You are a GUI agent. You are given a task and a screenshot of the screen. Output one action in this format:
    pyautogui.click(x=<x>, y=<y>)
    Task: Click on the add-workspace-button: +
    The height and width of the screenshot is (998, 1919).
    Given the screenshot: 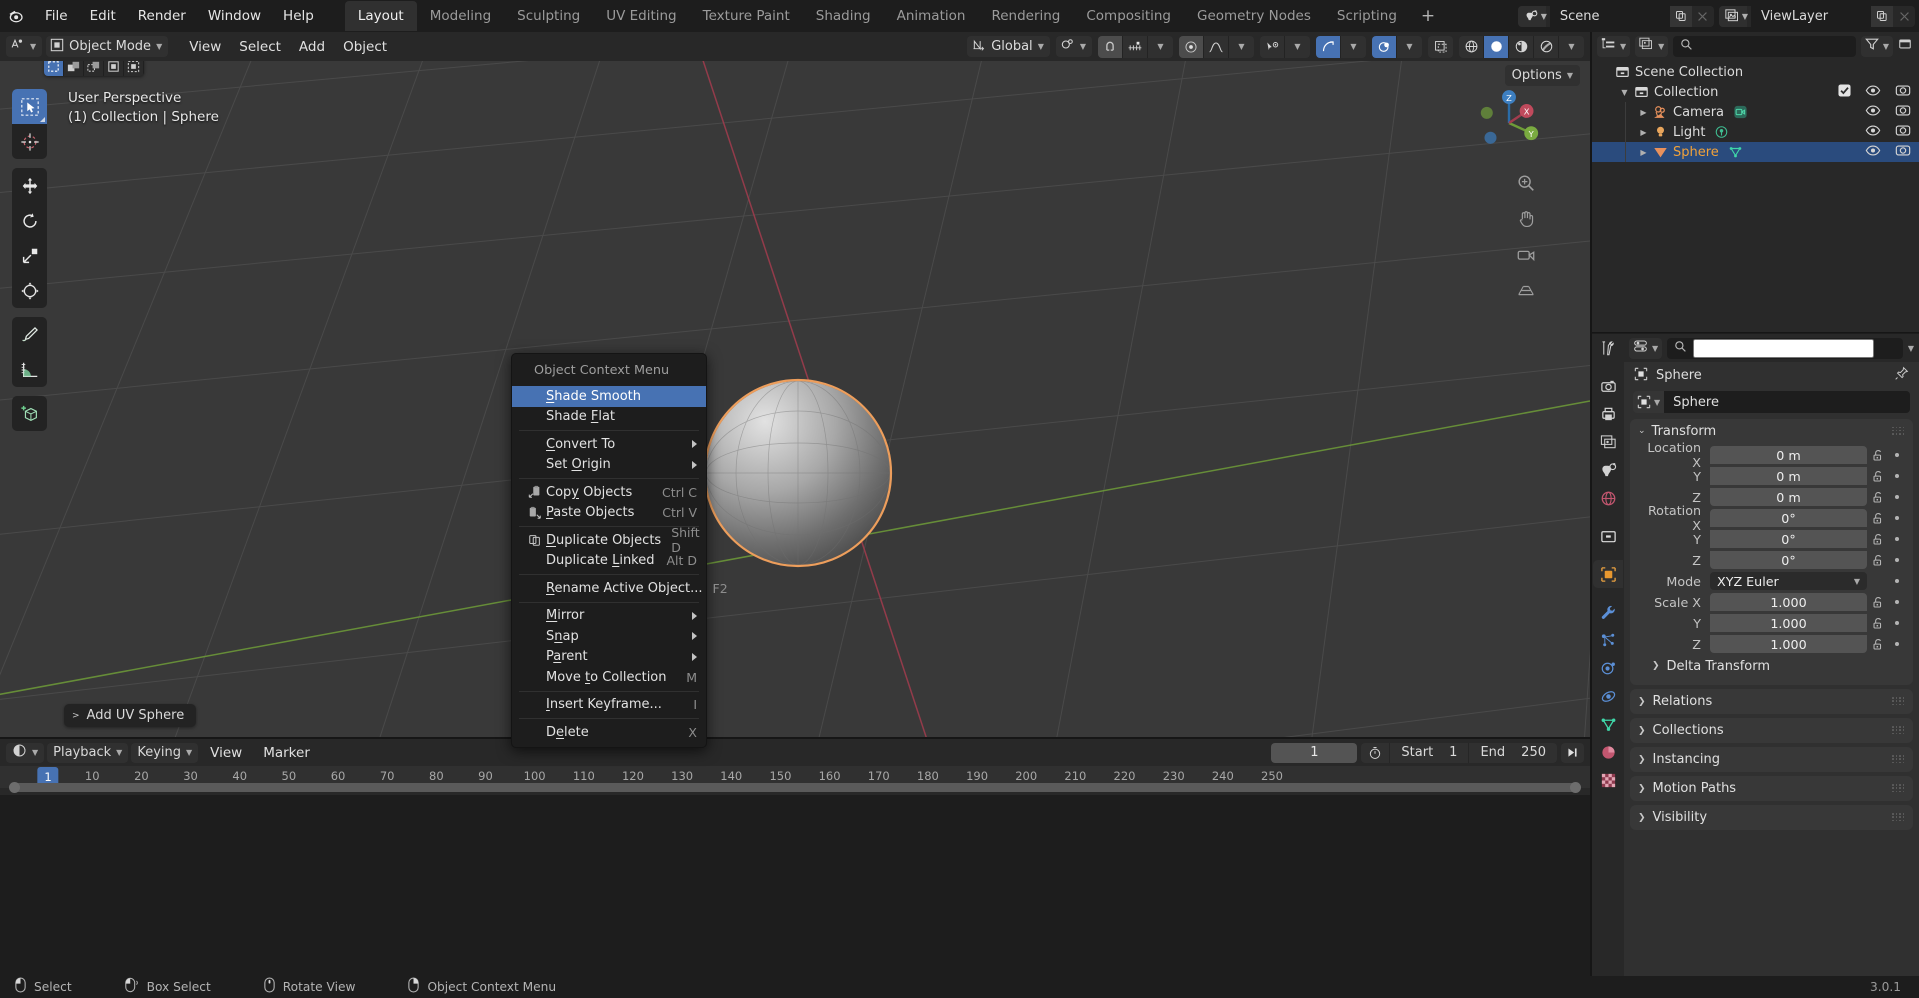 What is the action you would take?
    pyautogui.click(x=1428, y=16)
    